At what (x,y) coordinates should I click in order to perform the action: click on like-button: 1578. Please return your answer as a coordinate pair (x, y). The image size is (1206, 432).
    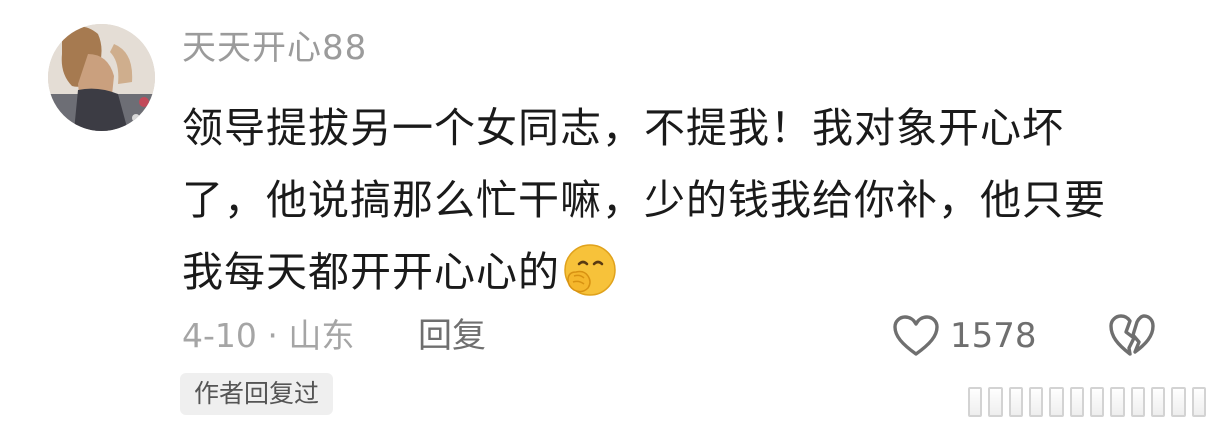
    Looking at the image, I should click on (964, 336).